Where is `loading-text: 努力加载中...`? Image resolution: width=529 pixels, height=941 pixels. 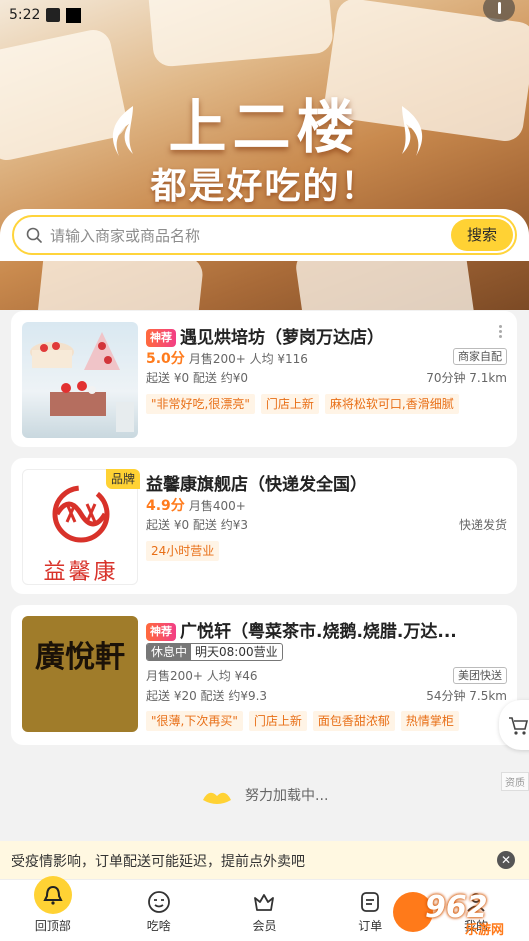 loading-text: 努力加载中... is located at coordinates (287, 796).